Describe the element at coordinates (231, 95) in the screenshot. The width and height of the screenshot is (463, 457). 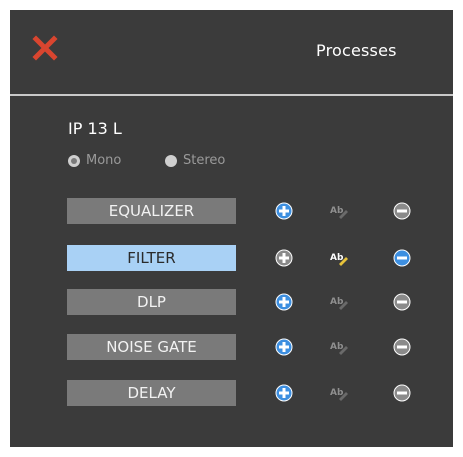
I see `header-divider` at that location.